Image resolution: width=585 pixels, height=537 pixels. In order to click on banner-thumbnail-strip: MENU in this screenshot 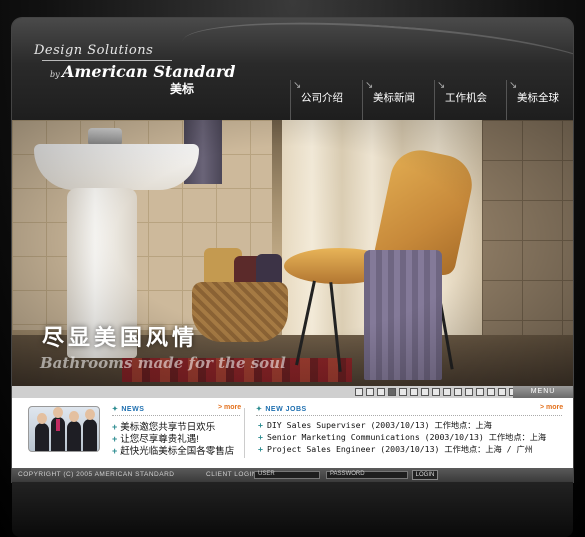, I will do `click(292, 392)`.